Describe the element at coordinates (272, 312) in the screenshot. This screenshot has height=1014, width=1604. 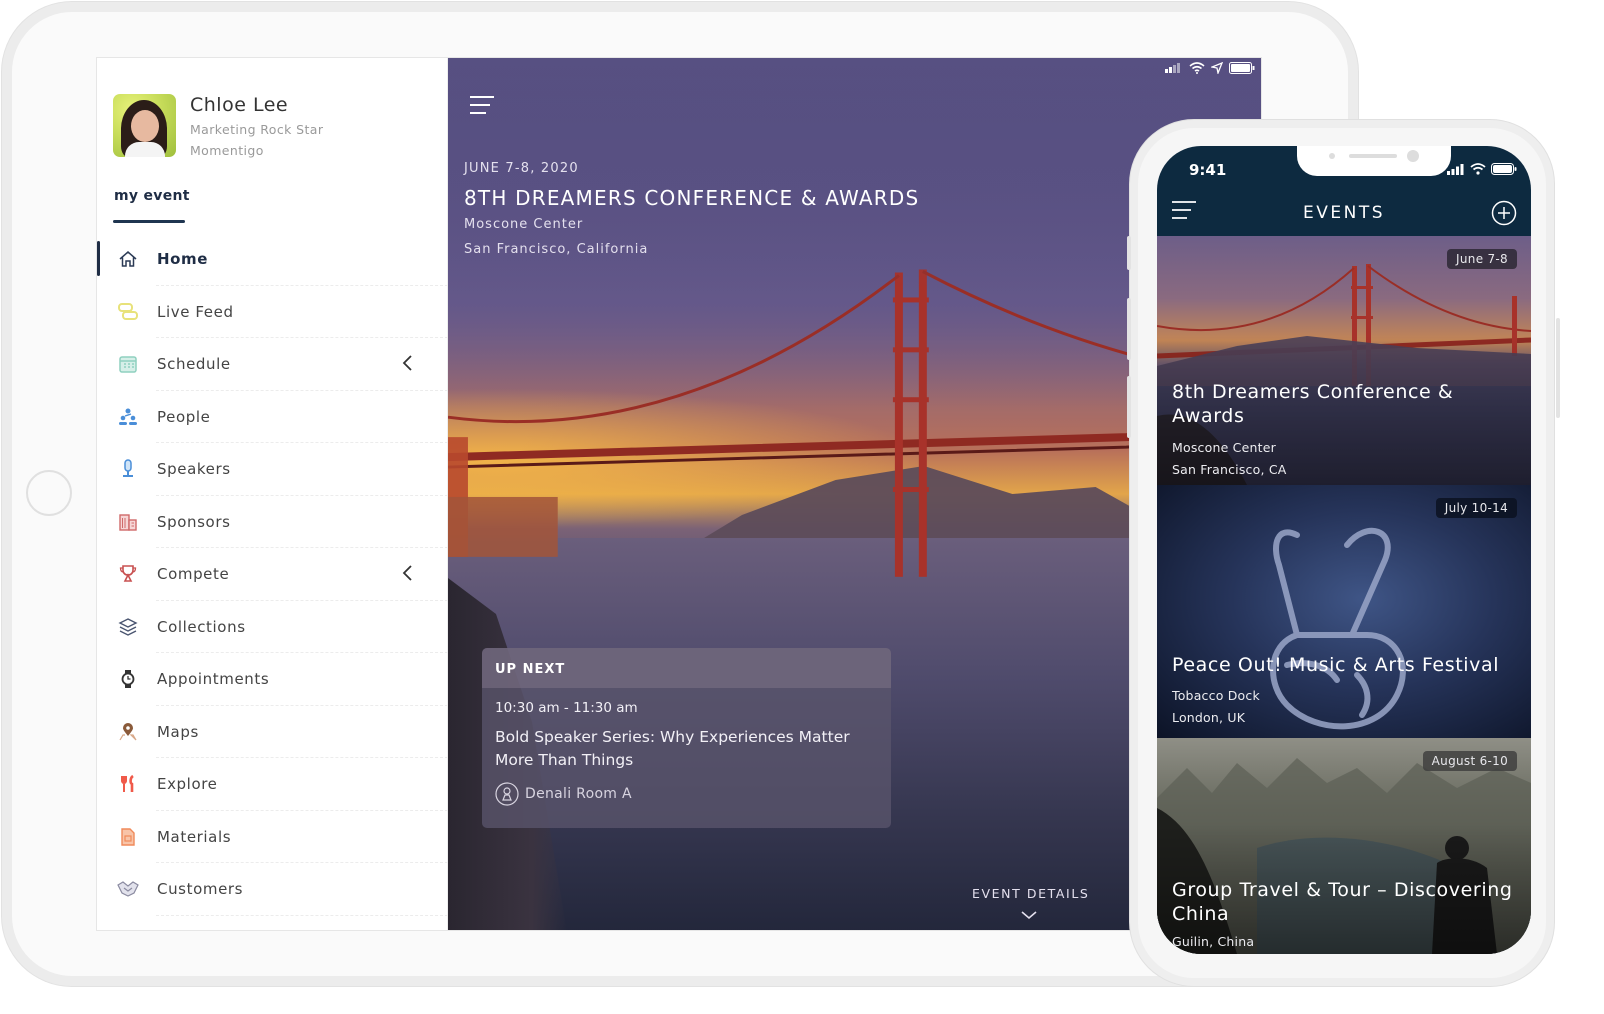
I see `sidebar-item-live-feed: Live Feed` at that location.